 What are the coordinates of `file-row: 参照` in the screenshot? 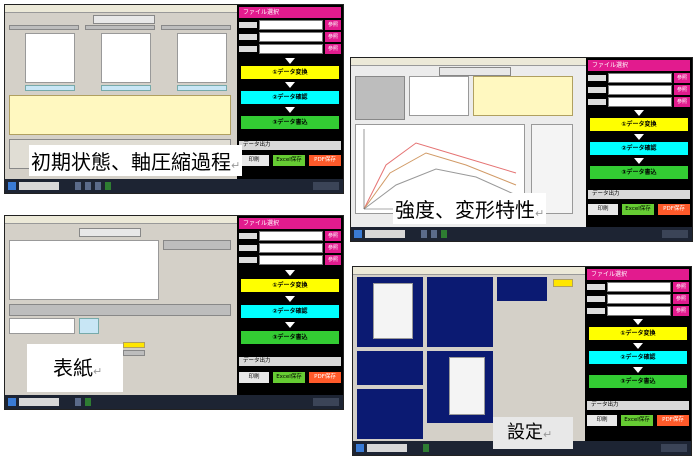 It's located at (290, 25).